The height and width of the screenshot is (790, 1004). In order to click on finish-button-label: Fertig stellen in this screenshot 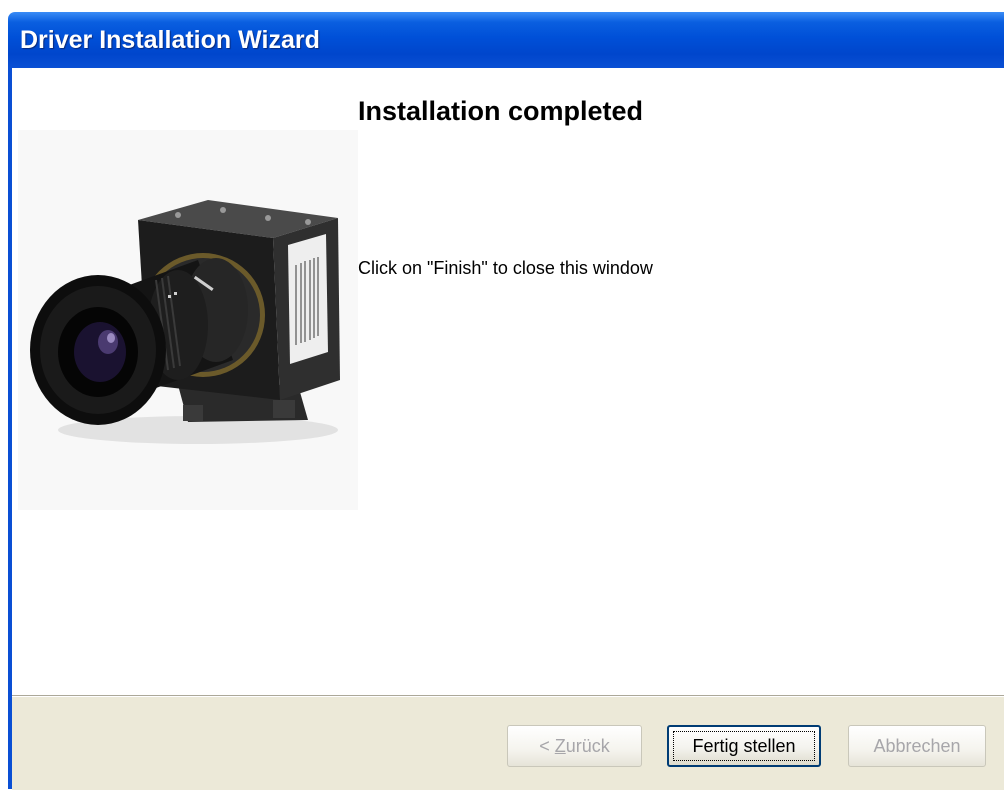, I will do `click(744, 746)`.